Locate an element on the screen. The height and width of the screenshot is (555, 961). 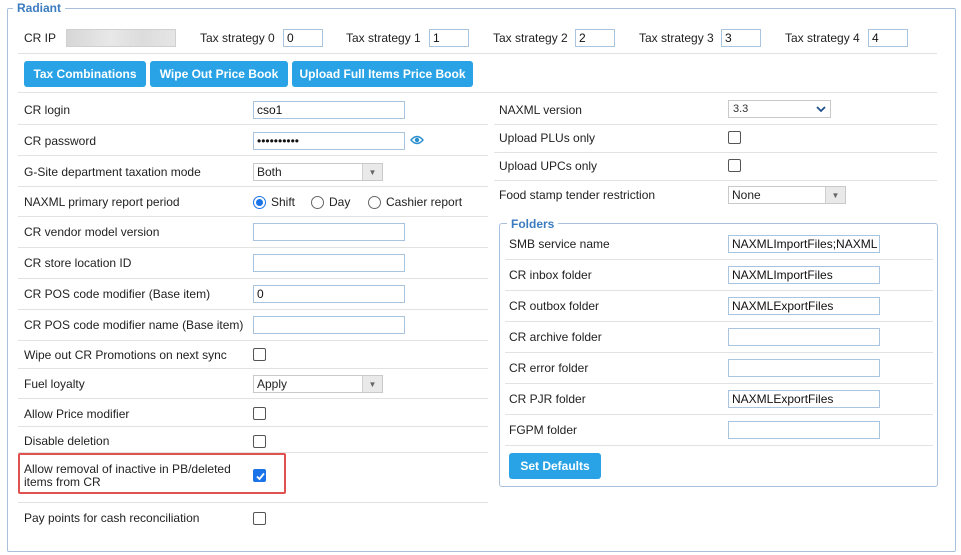
allow-removal-label-line1: Allow removal of inactive in PB/deleted is located at coordinates (127, 469).